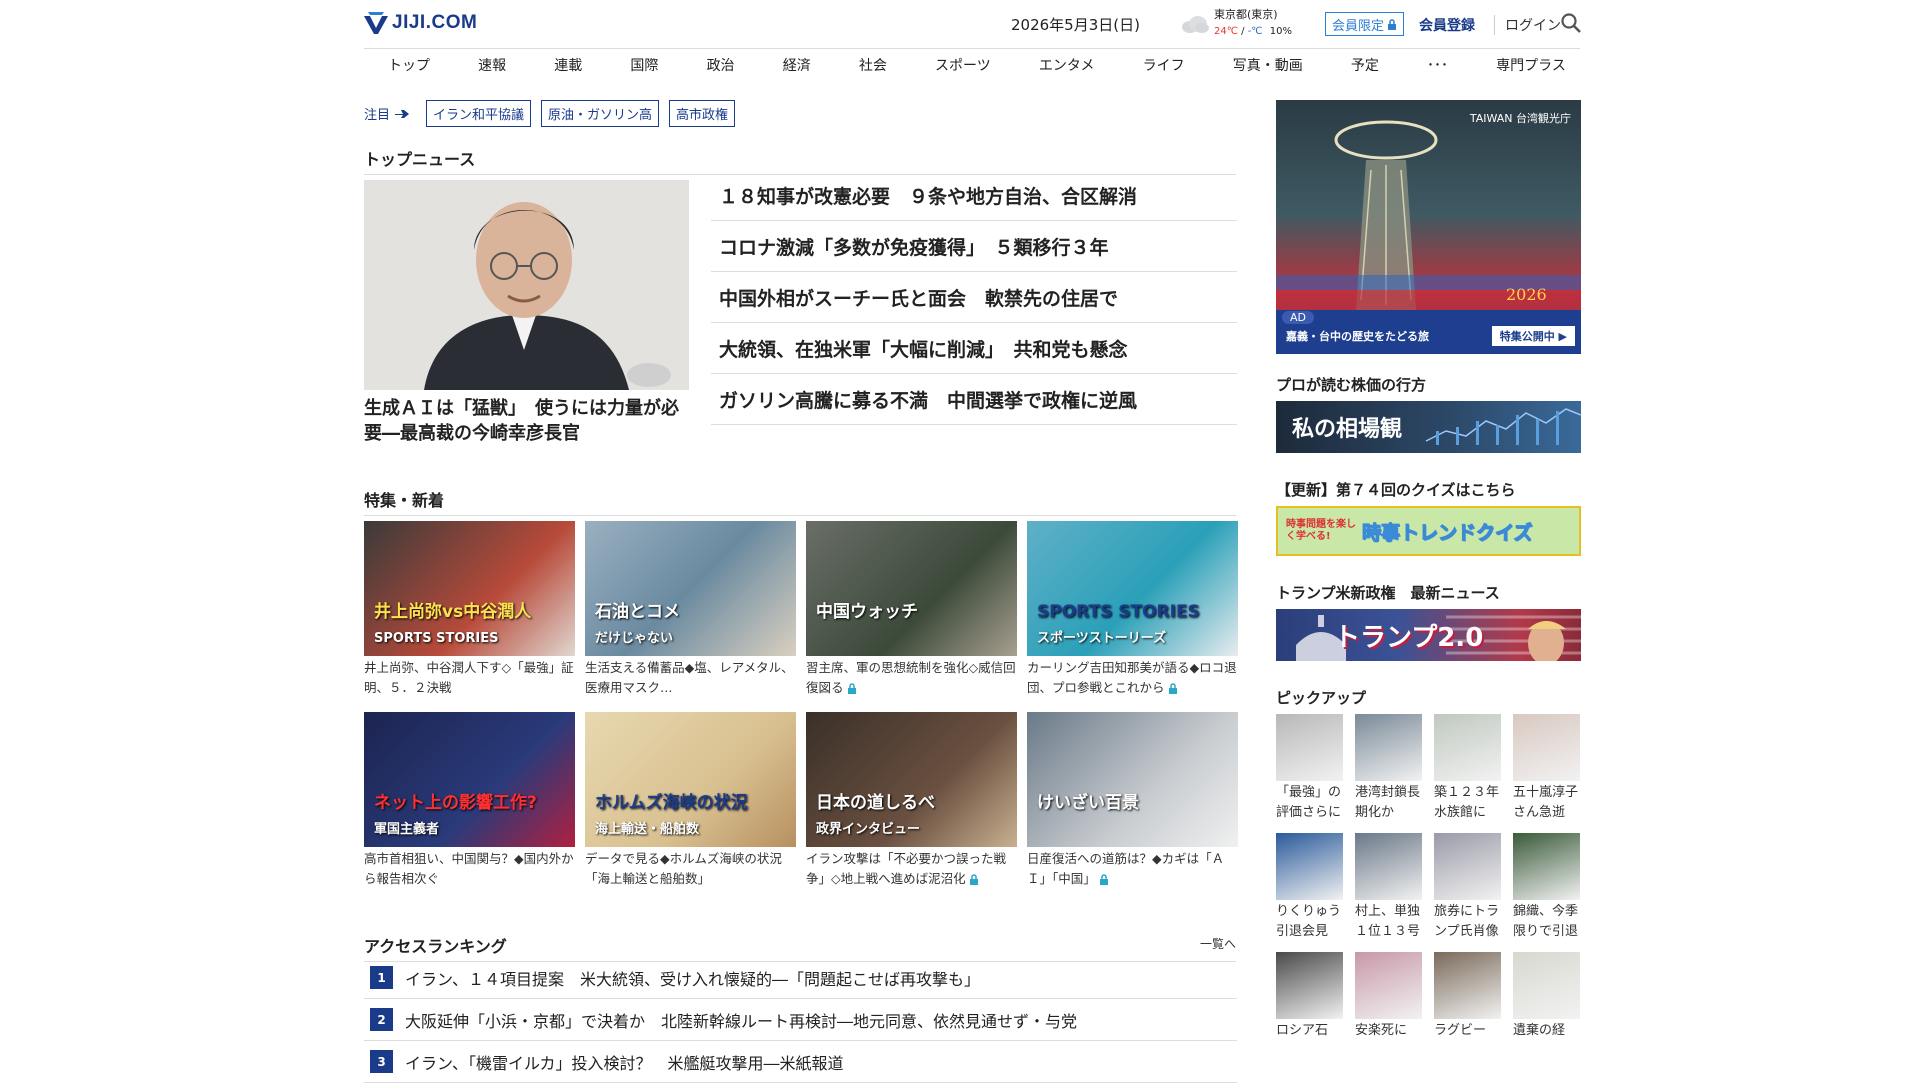 Image resolution: width=1920 pixels, height=1083 pixels. What do you see at coordinates (1302, 1030) in the screenshot?
I see `pickup-caption: ロシア石` at bounding box center [1302, 1030].